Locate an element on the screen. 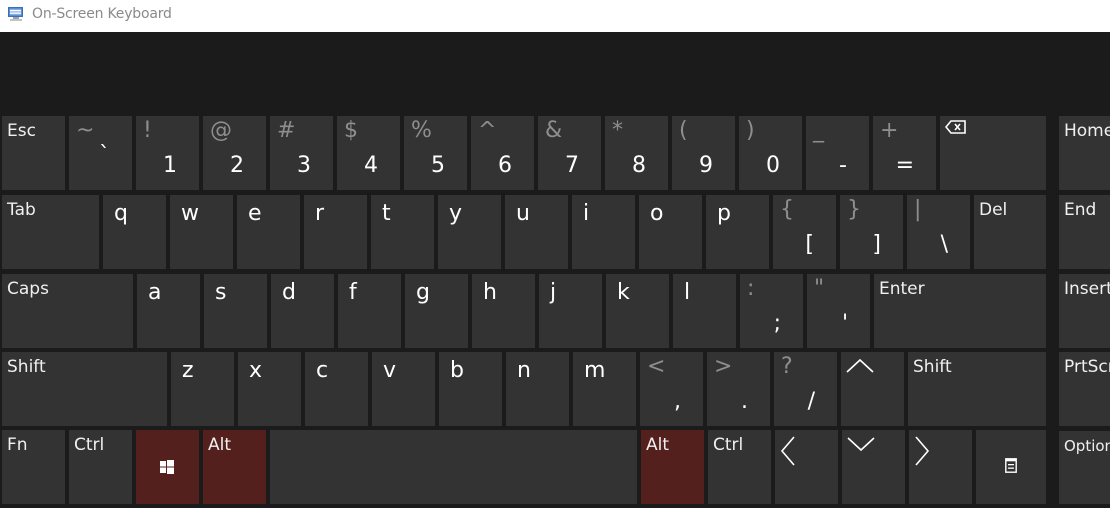 The width and height of the screenshot is (1110, 508). key-shift-right: Shift is located at coordinates (977, 389).